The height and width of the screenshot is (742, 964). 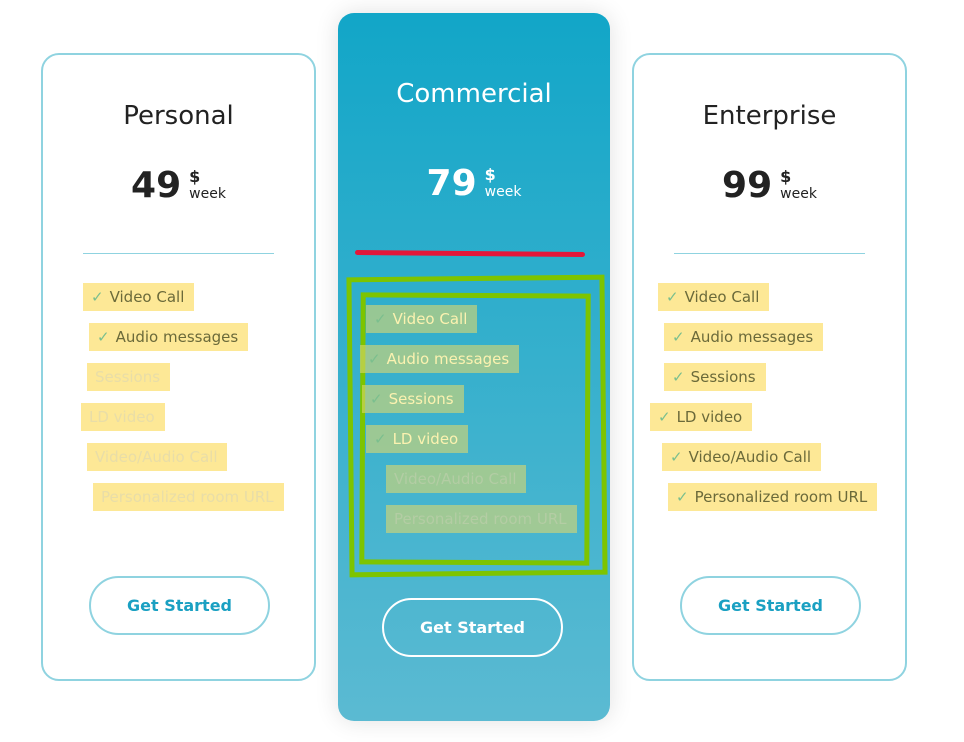 I want to click on feature-item: LD video, so click(x=123, y=417).